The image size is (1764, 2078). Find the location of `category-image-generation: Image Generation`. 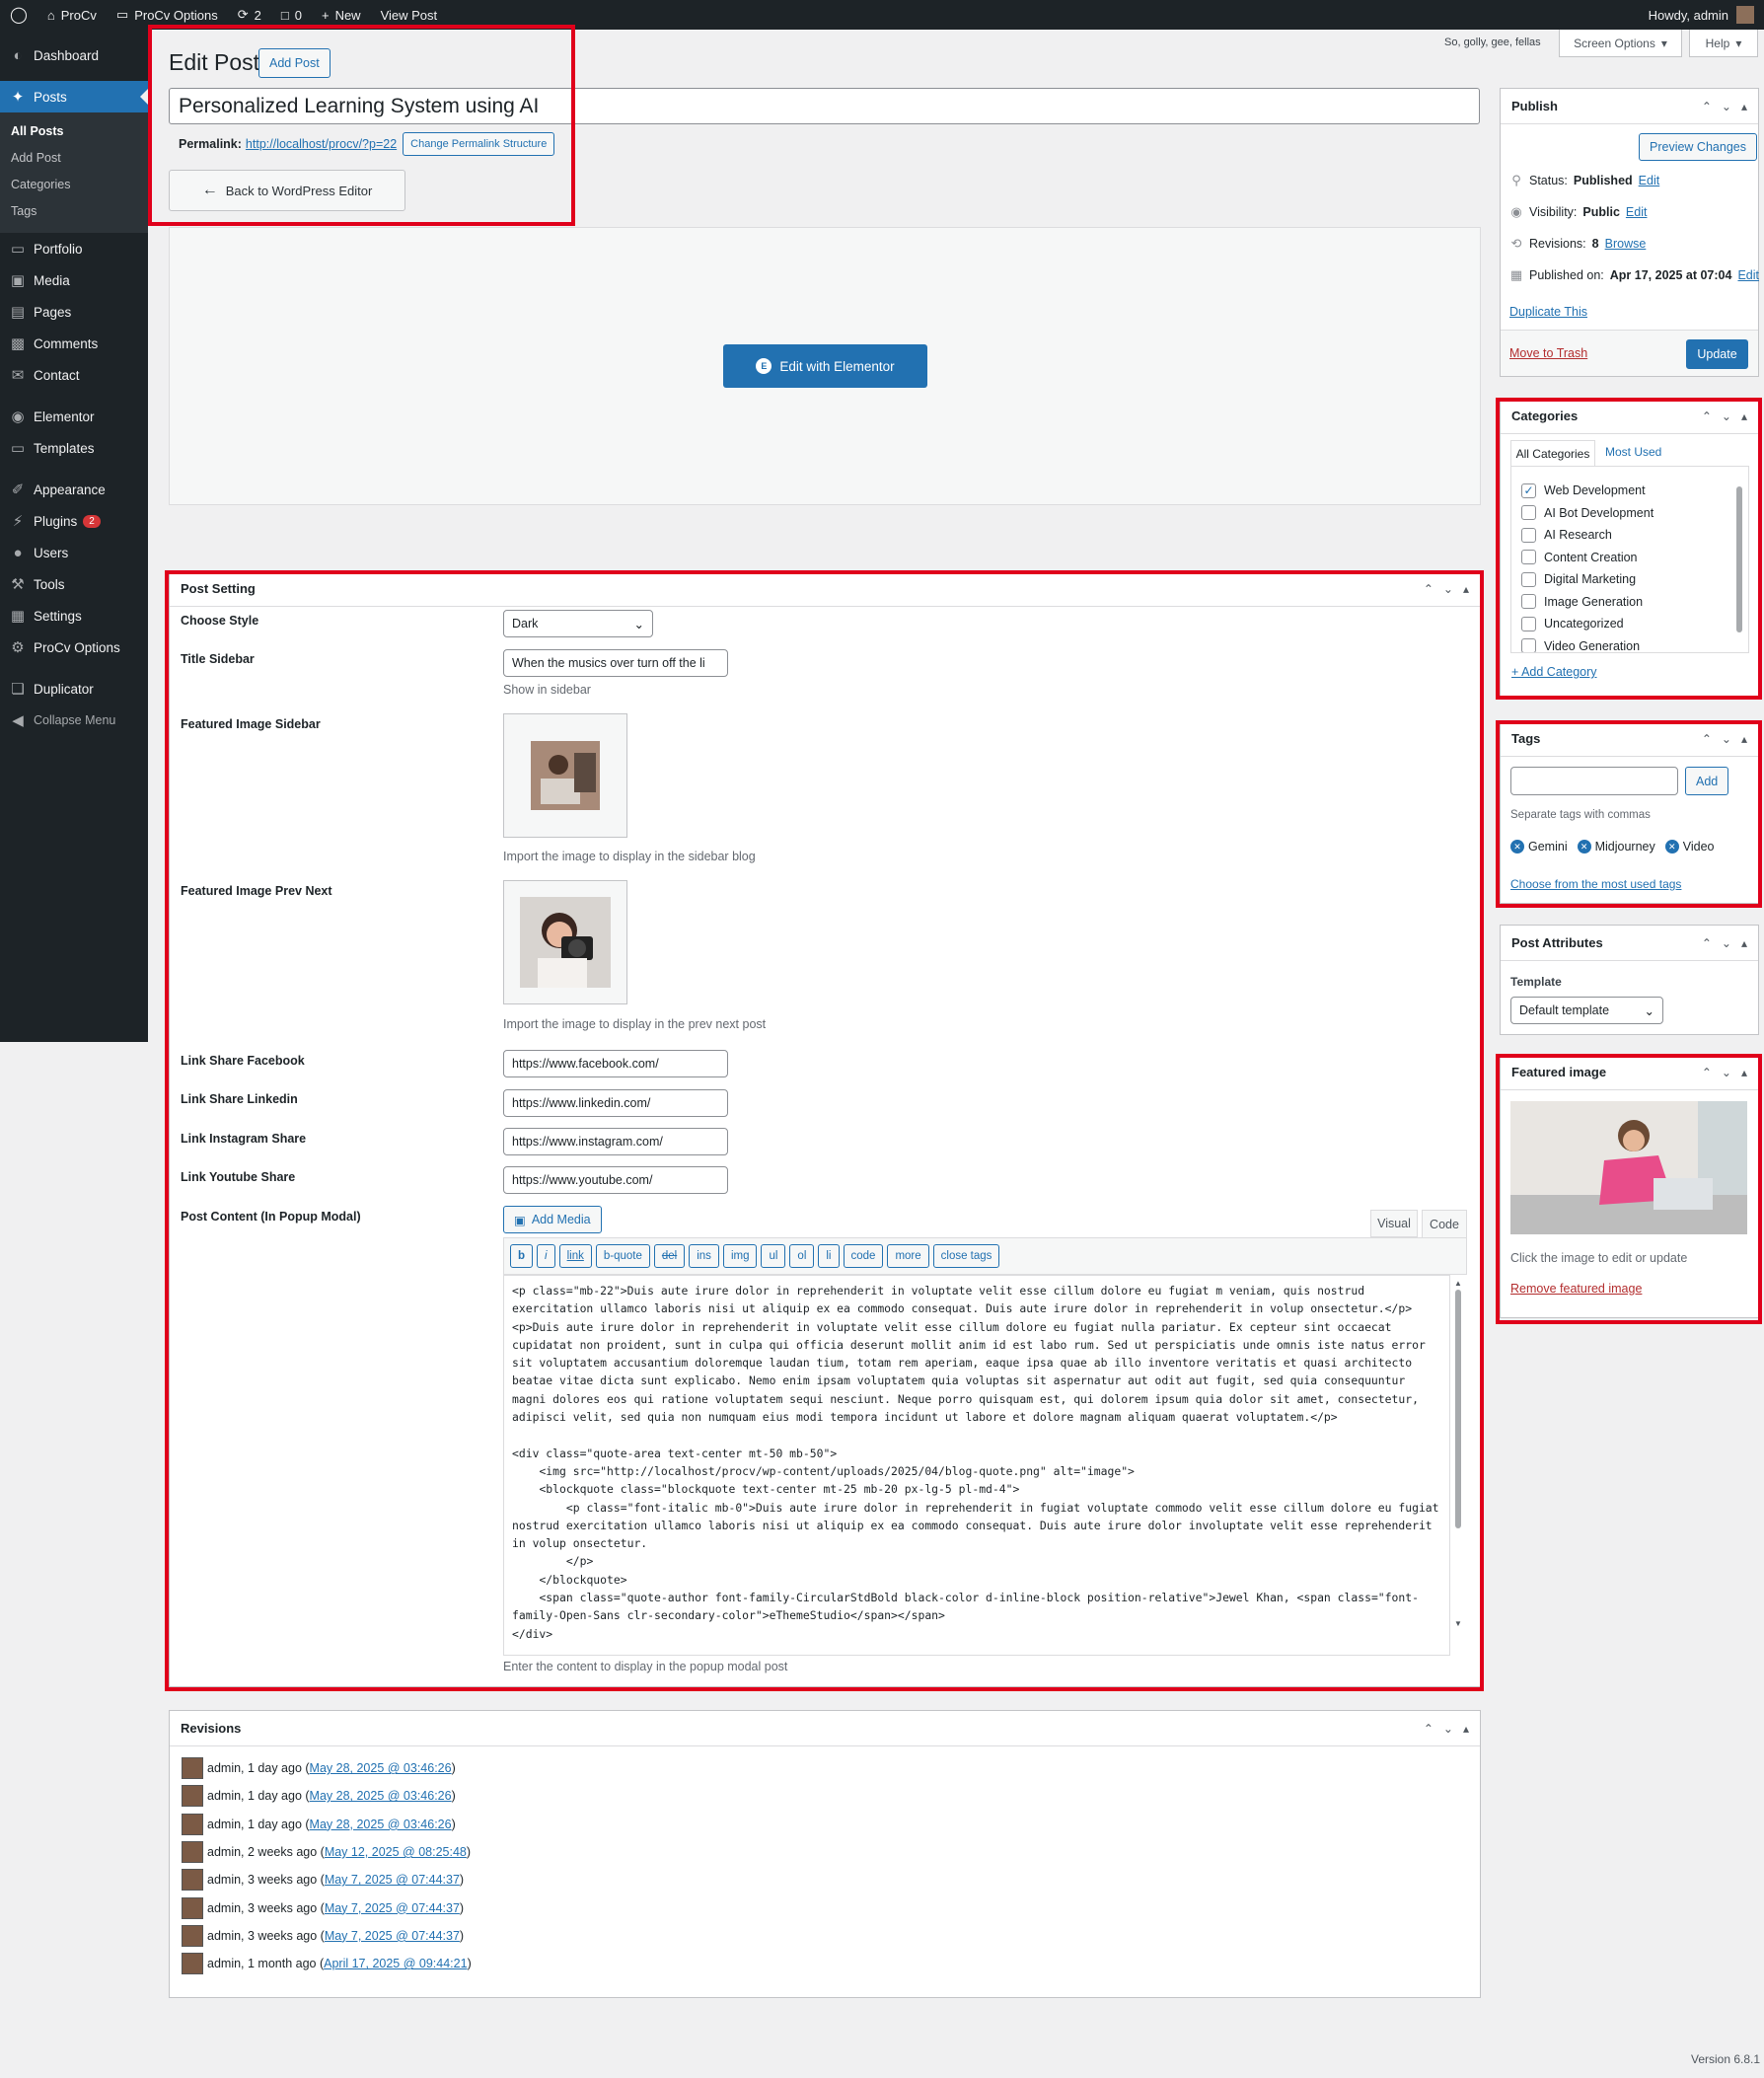

category-image-generation: Image Generation is located at coordinates (1629, 602).